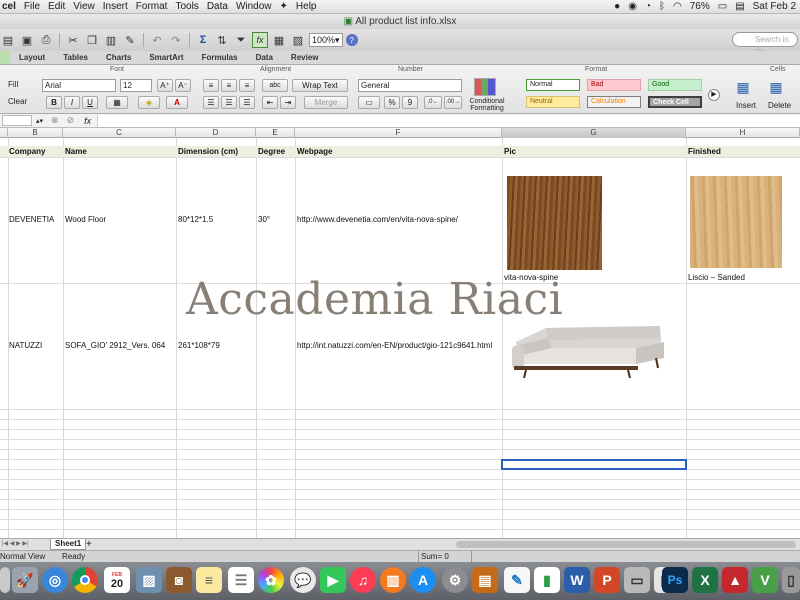  I want to click on copy-icon: ❐, so click(92, 40).